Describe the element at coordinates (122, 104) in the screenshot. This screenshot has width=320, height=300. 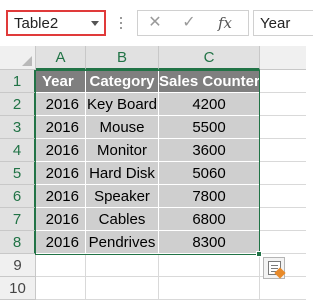
I see `table-cell: Key Board` at that location.